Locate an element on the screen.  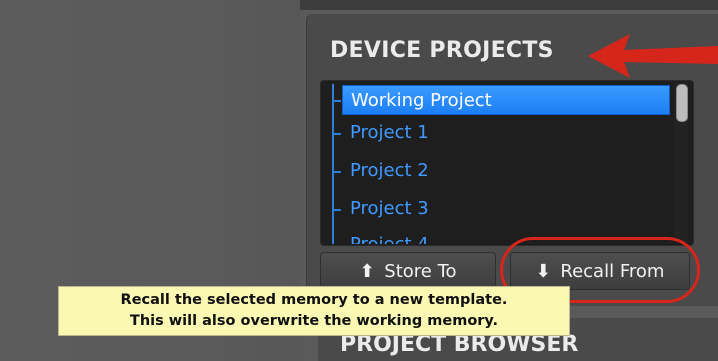
device-projects-title: DEVICE PROJECTS is located at coordinates (442, 50).